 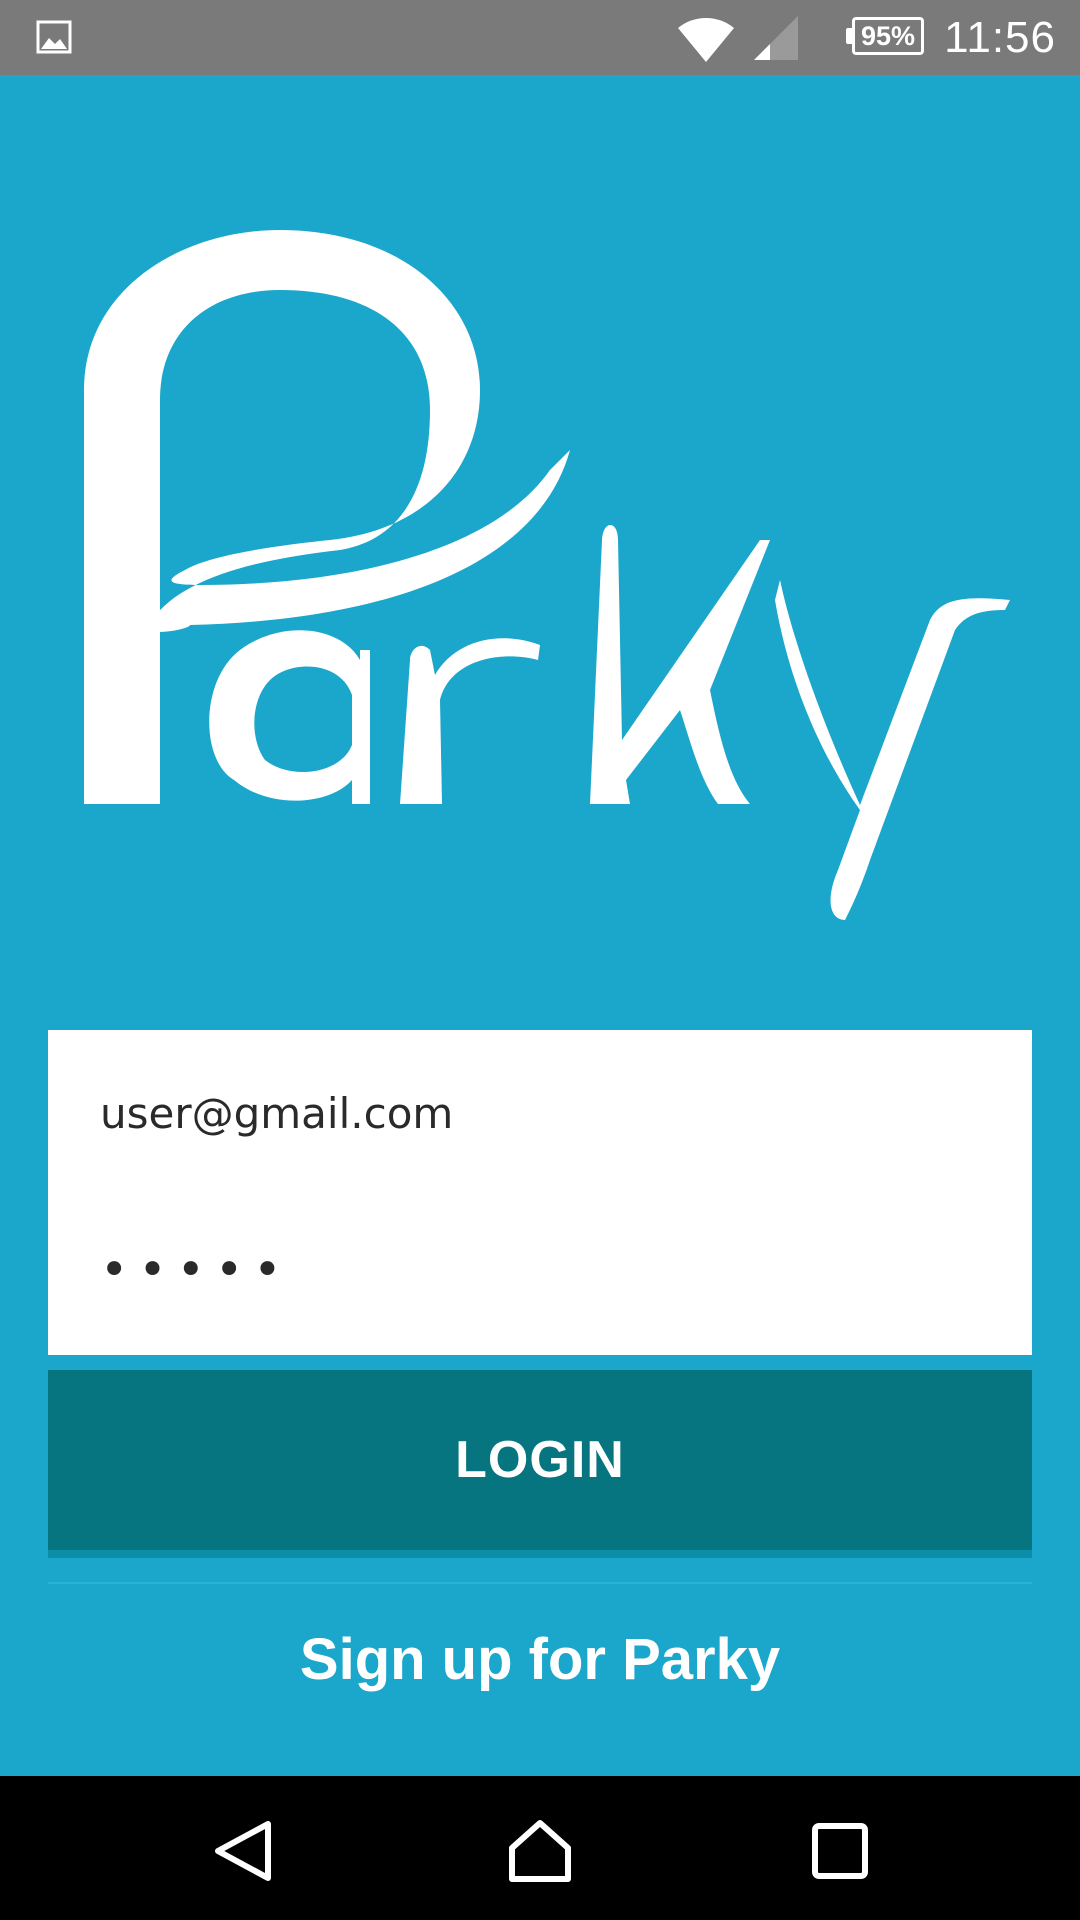 What do you see at coordinates (54, 37) in the screenshot?
I see `gallery-icon` at bounding box center [54, 37].